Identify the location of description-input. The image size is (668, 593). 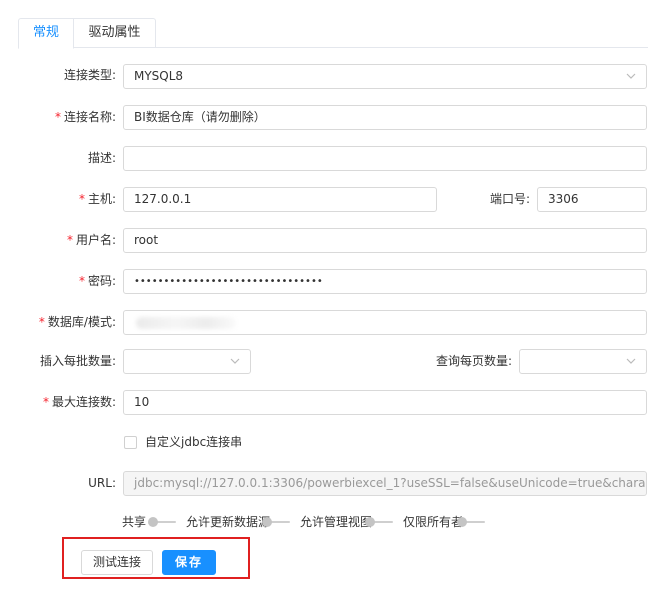
(385, 158).